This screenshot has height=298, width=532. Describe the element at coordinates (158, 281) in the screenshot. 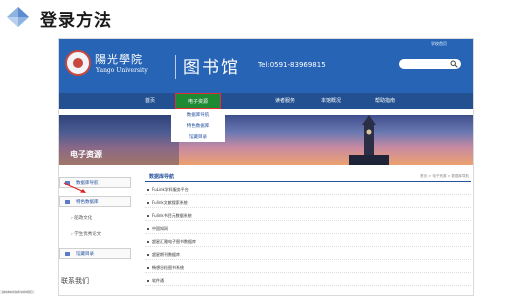

I see `database-link: 软件通` at that location.